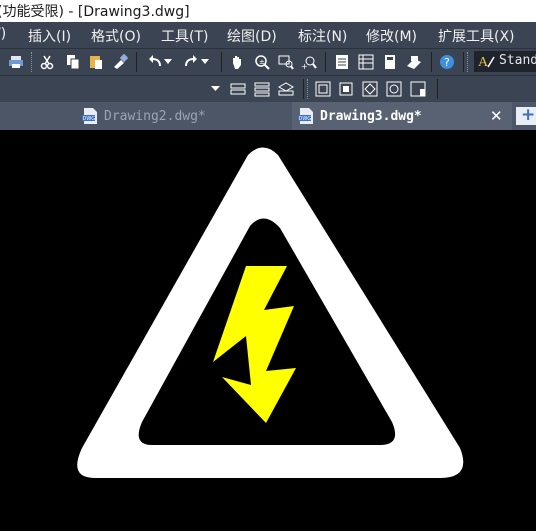 The height and width of the screenshot is (531, 536). I want to click on tab-drawing2: DWG Drawing2.dwg*, so click(183, 116).